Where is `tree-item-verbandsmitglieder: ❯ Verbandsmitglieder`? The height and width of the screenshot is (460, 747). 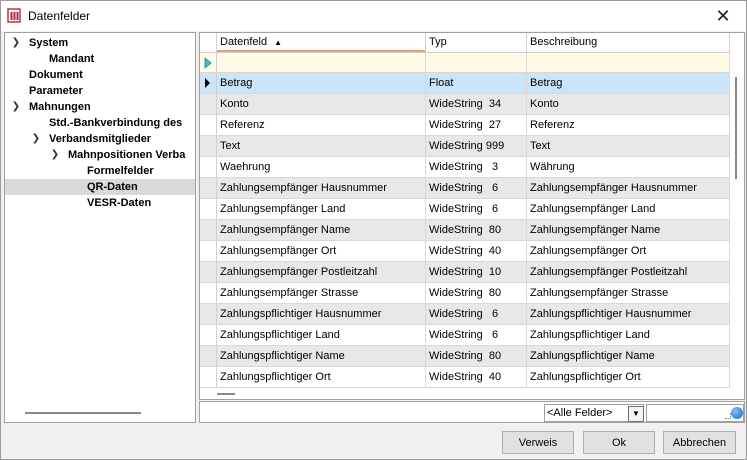 tree-item-verbandsmitglieder: ❯ Verbandsmitglieder is located at coordinates (100, 139).